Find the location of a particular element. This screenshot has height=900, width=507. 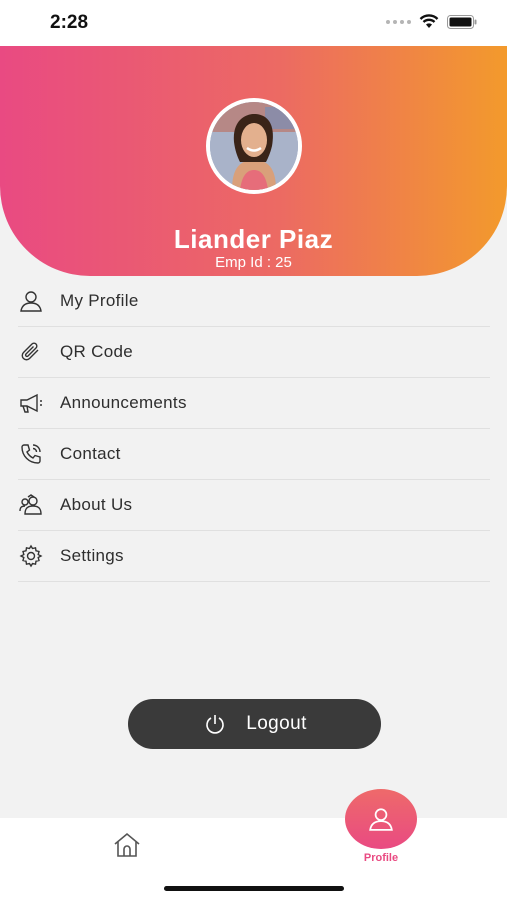

status-time: 2:28 is located at coordinates (69, 22).